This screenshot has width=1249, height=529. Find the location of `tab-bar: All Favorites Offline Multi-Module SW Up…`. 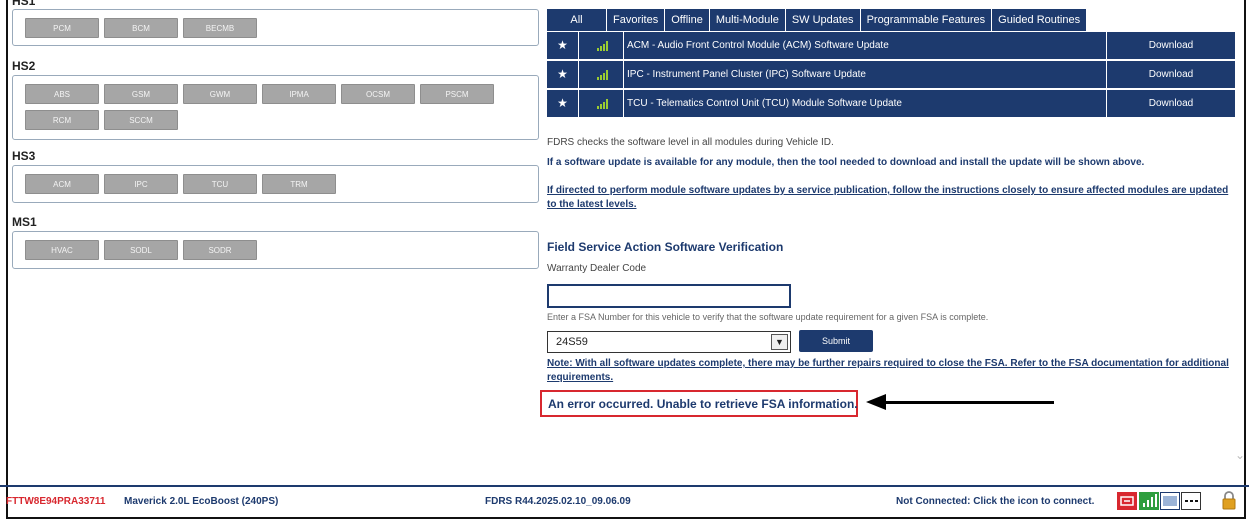

tab-bar: All Favorites Offline Multi-Module SW Up… is located at coordinates (817, 20).